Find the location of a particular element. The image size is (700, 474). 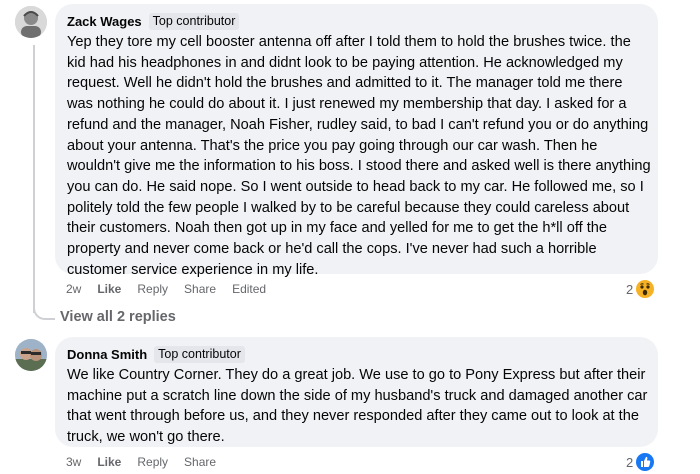

comment-timestamp: 2w is located at coordinates (73, 289).